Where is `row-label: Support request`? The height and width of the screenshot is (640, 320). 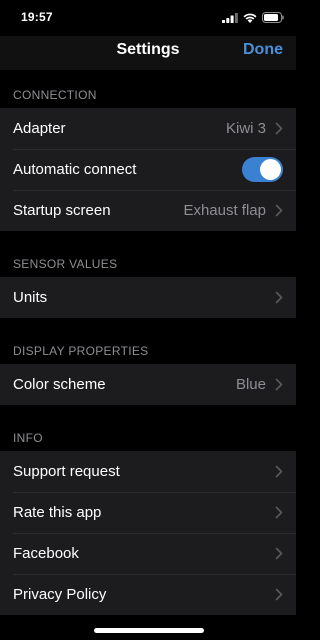 row-label: Support request is located at coordinates (66, 471).